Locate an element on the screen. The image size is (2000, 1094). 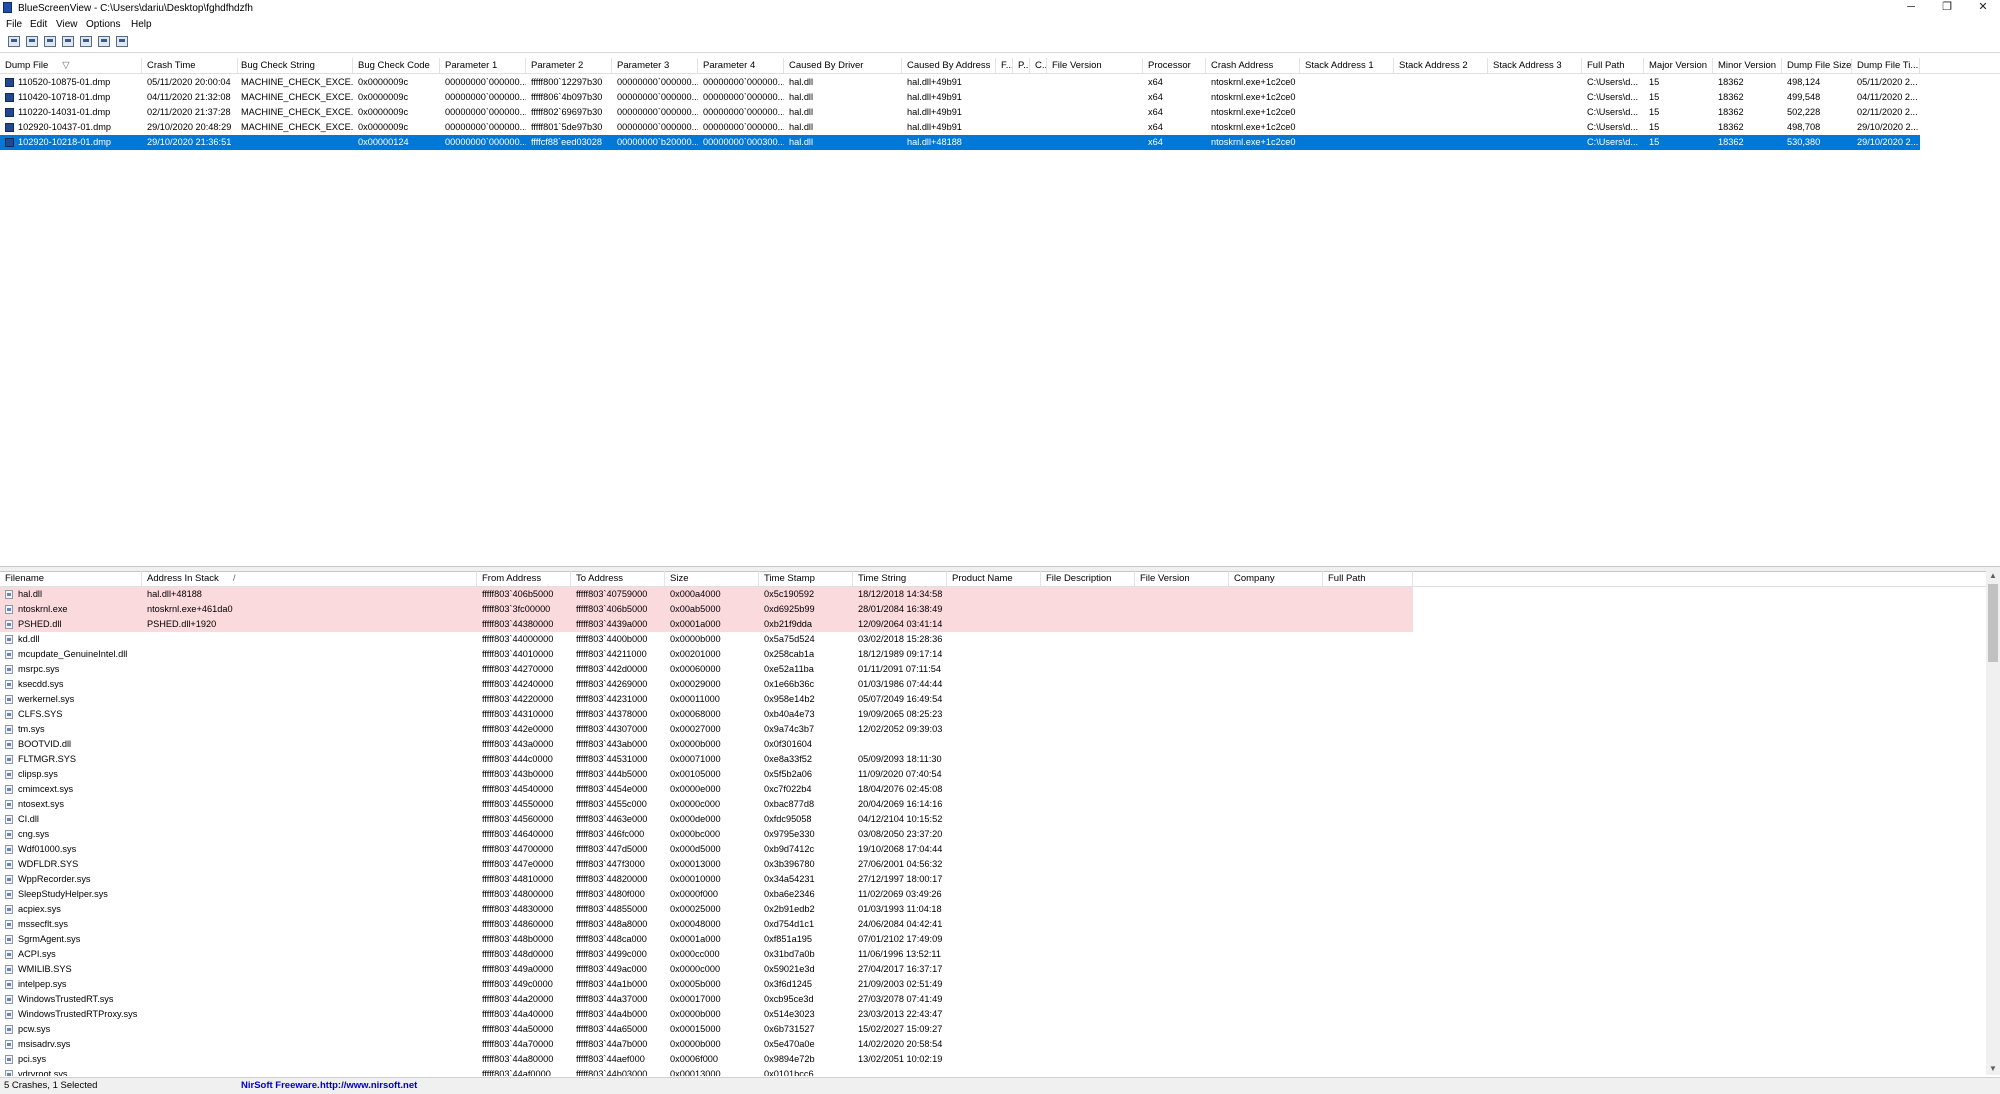
column-label: Time Stamp is located at coordinates (789, 578).